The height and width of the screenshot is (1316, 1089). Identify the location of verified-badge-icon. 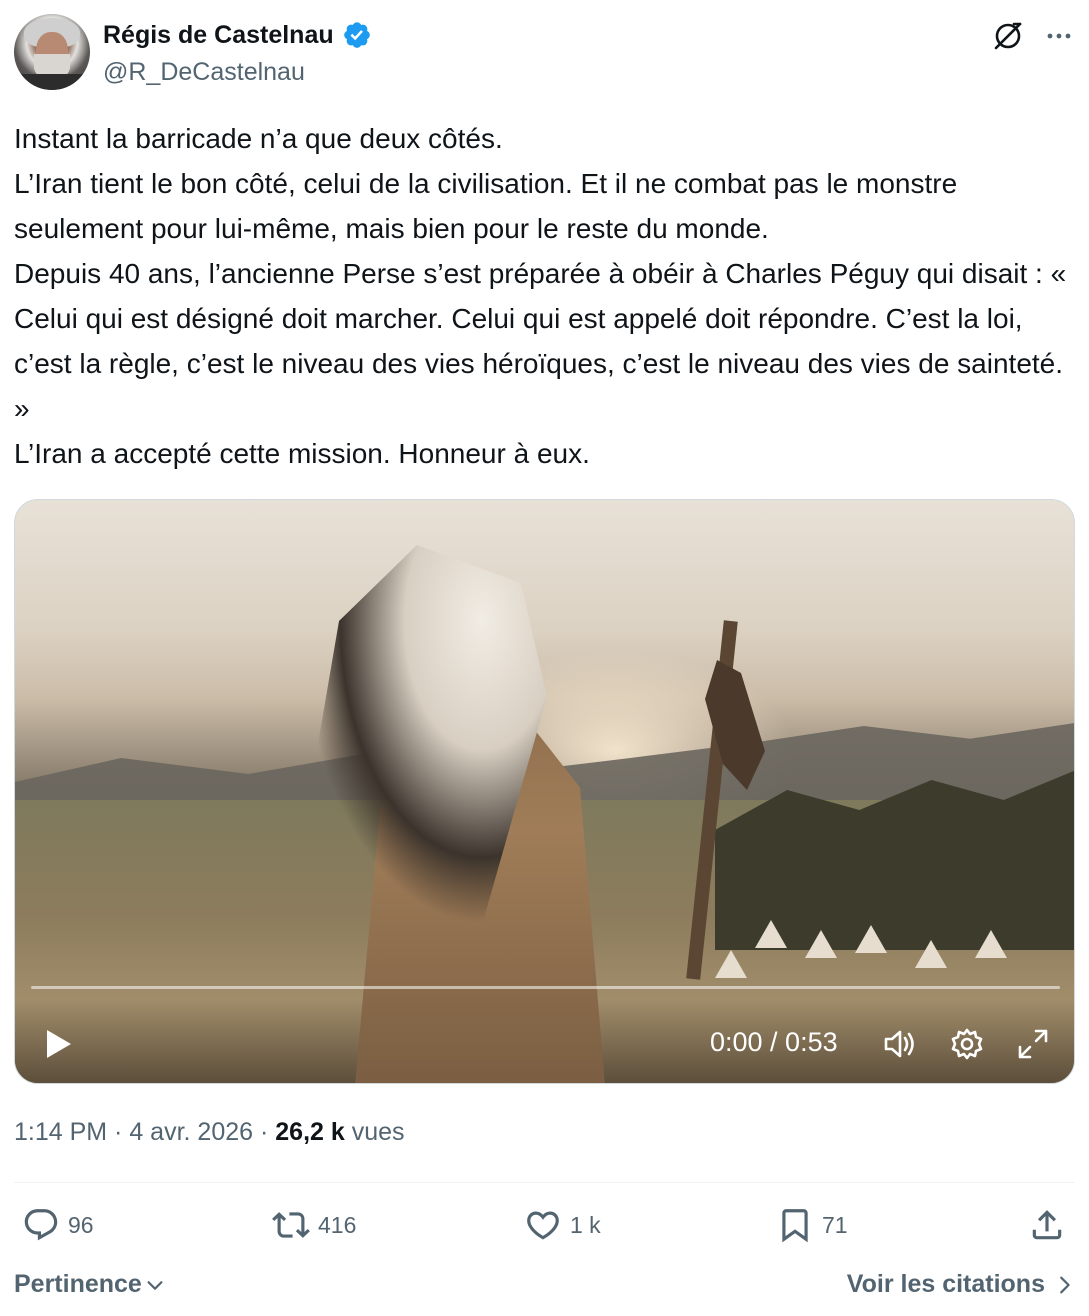
(356, 35).